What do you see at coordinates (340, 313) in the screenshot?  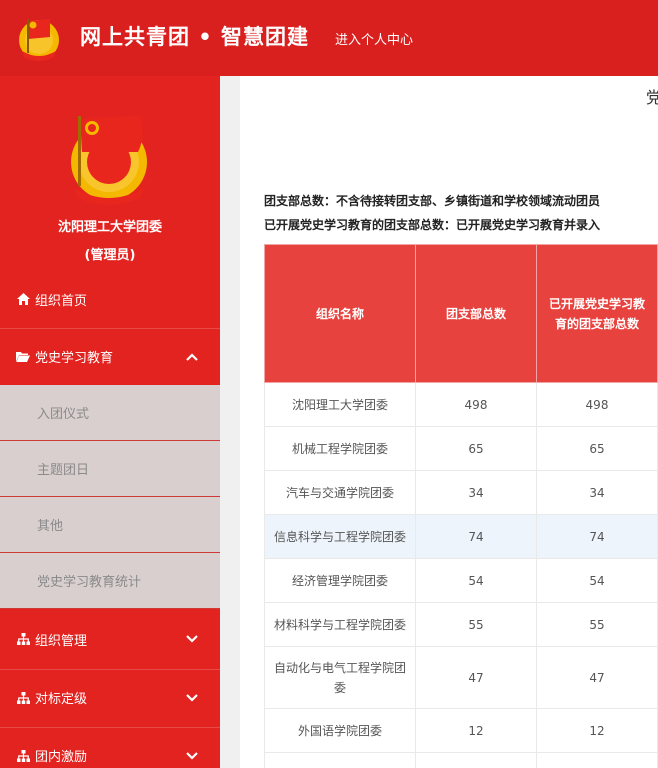 I see `column-header-org-name: 组织名称` at bounding box center [340, 313].